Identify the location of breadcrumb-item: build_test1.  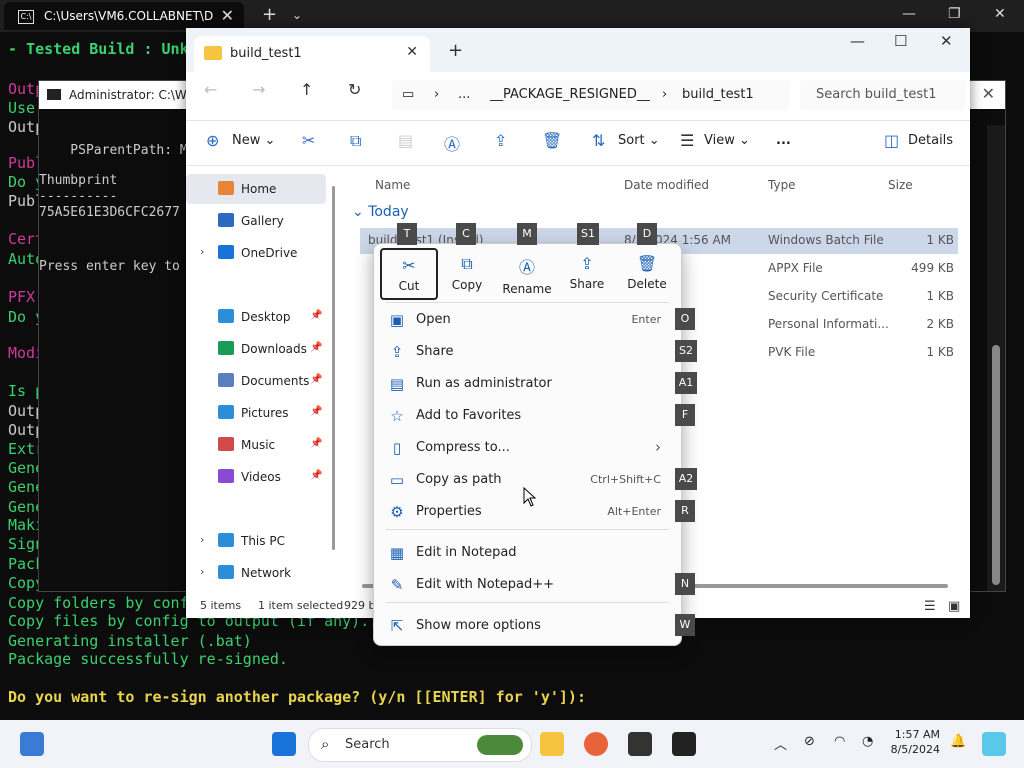
(718, 94).